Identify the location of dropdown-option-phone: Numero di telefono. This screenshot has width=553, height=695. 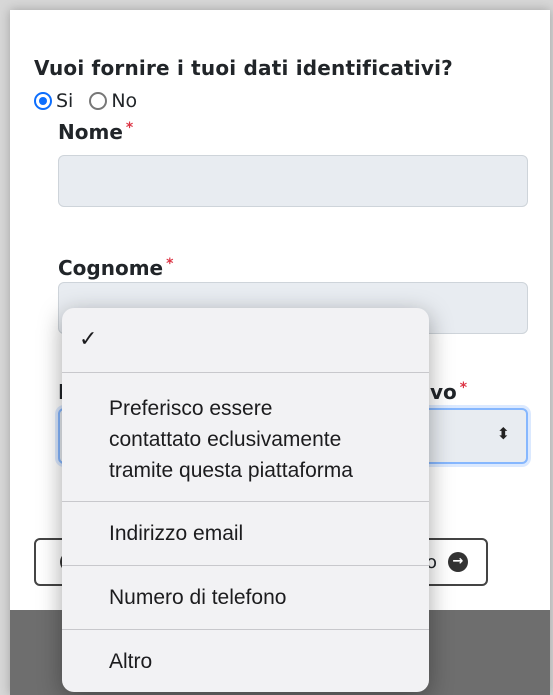
(245, 597).